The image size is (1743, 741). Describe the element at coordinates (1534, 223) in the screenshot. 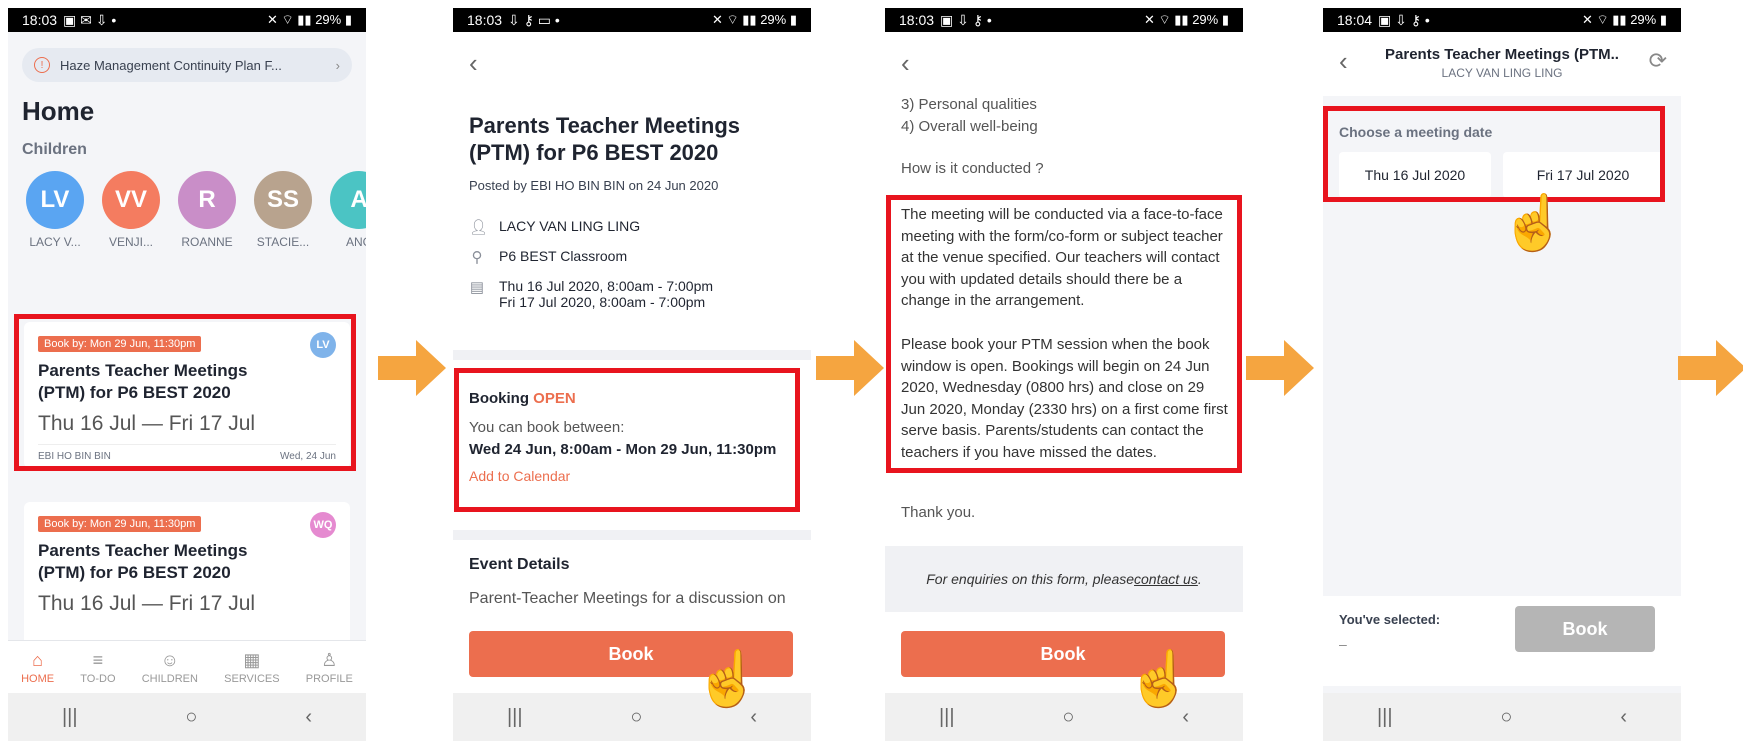

I see `tap-hand-icon: ☝` at that location.